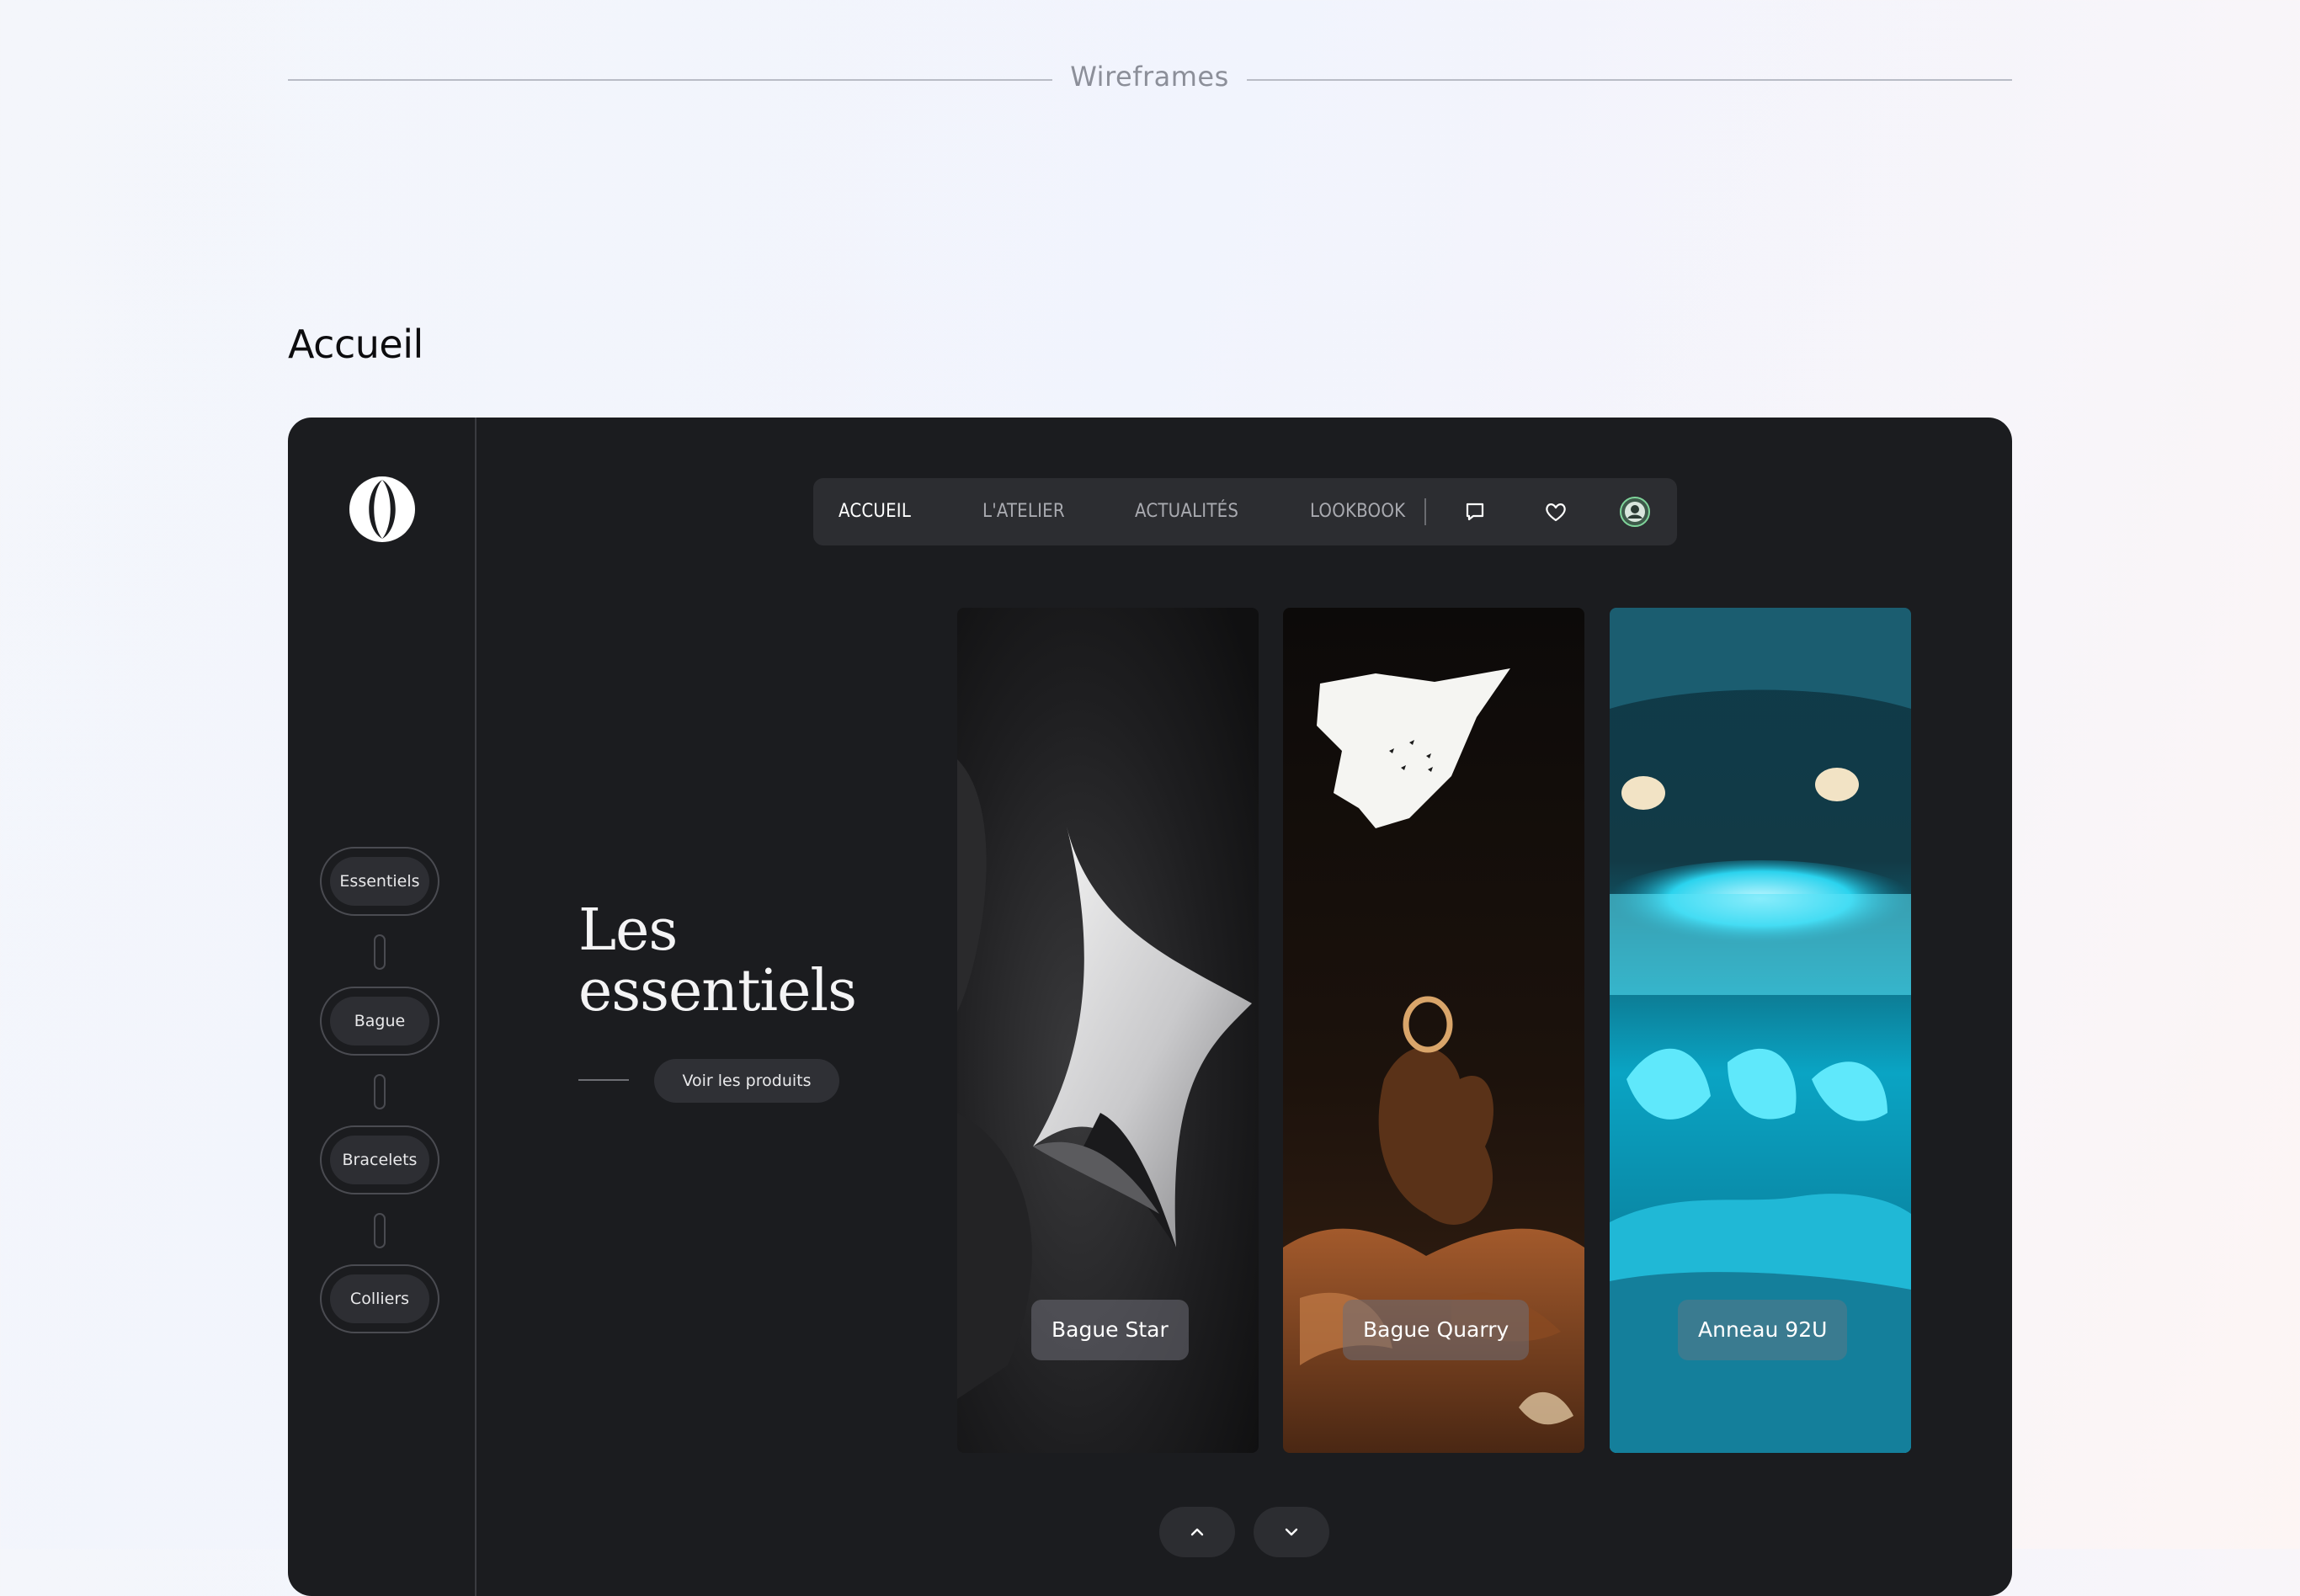 The height and width of the screenshot is (1596, 2300). I want to click on section-divider-right, so click(1629, 80).